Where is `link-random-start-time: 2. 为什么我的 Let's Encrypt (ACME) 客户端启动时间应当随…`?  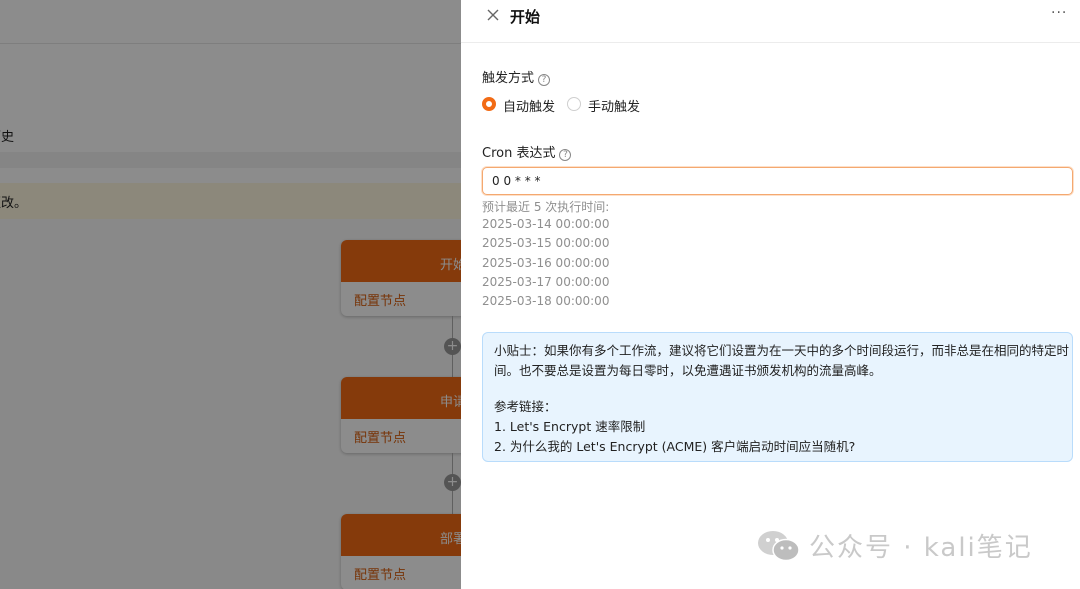
link-random-start-time: 2. 为什么我的 Let's Encrypt (ACME) 客户端启动时间应当随… is located at coordinates (778, 447).